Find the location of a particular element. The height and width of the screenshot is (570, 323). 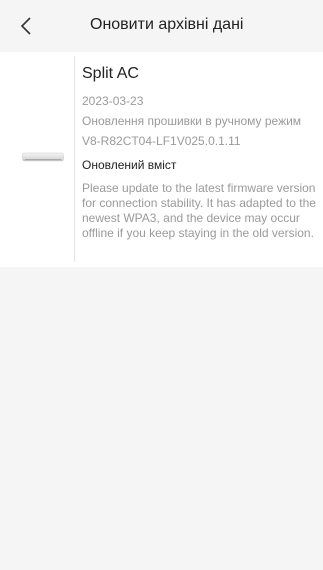

page-title: Оновити архівні дані is located at coordinates (167, 24).